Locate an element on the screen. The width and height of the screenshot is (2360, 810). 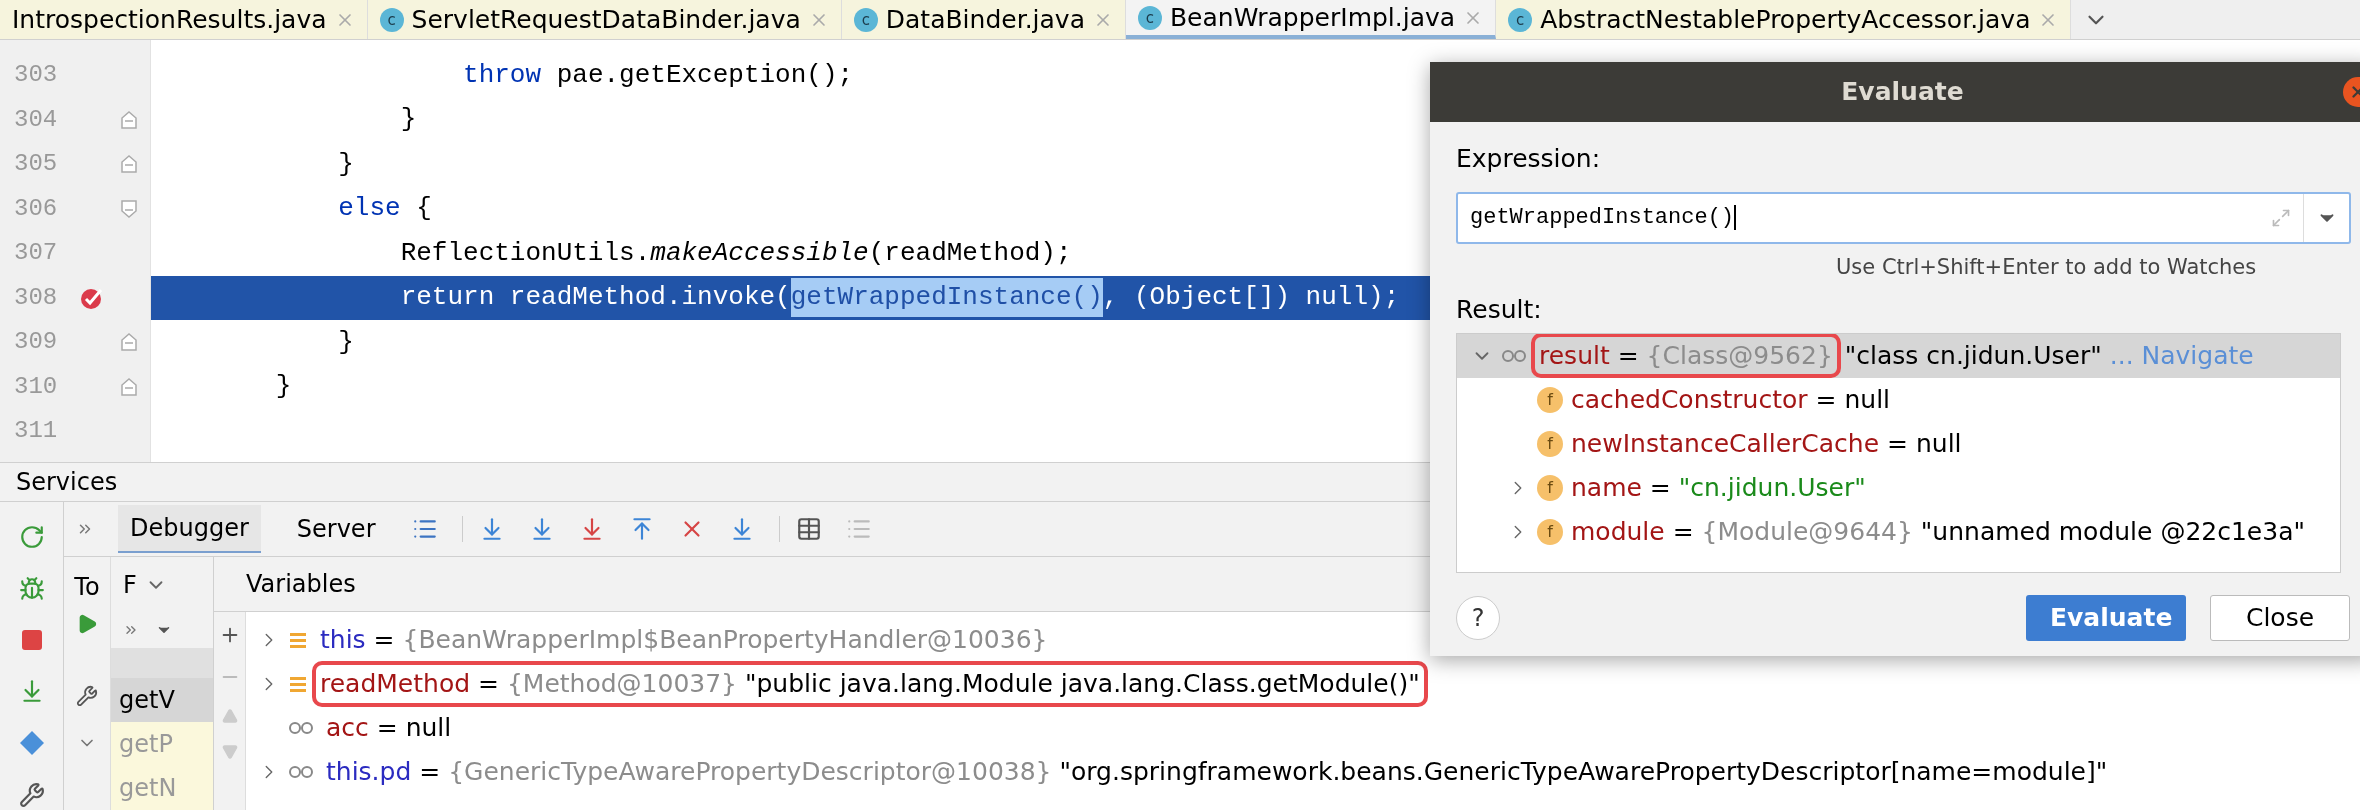
rerun-icon is located at coordinates (31, 537).